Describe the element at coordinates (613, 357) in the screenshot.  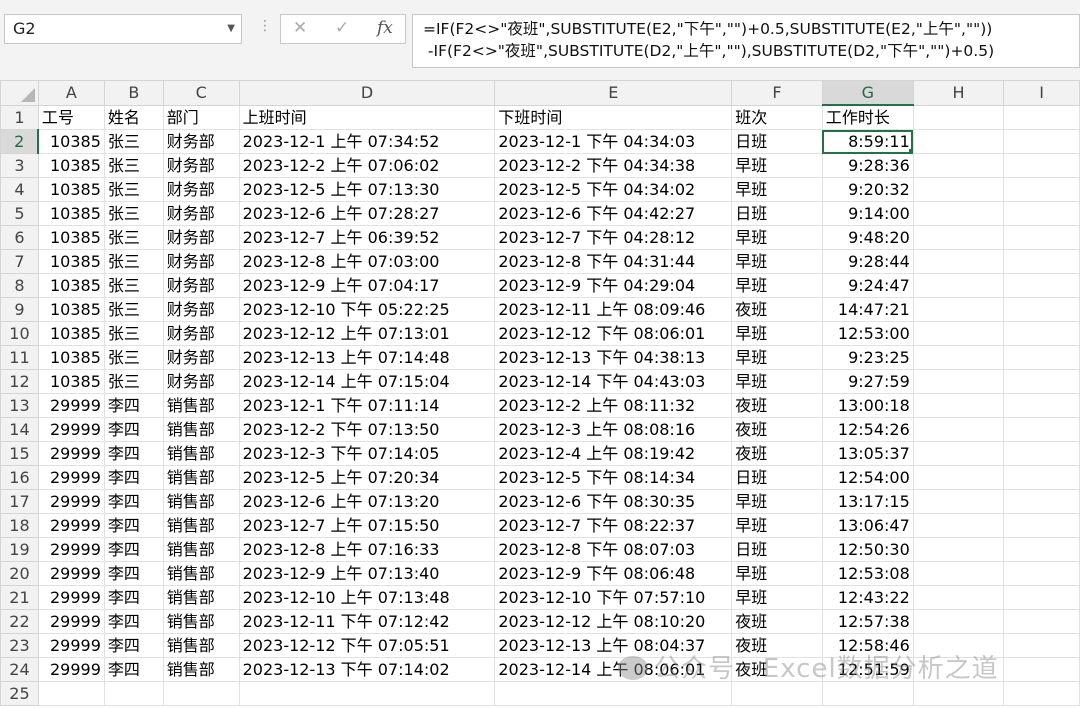
I see `cell: 2023-12-13 下午 04:38:13` at that location.